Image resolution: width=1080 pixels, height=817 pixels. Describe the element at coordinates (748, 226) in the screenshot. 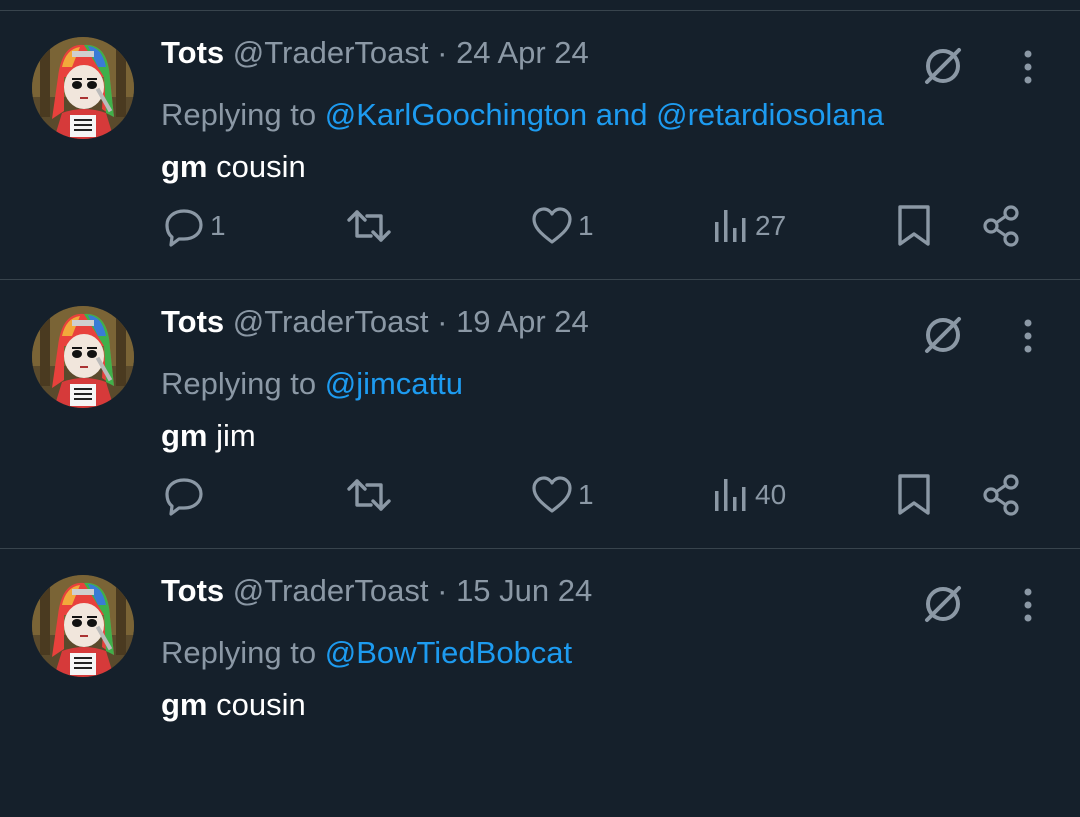

I see `views-button: 27` at that location.